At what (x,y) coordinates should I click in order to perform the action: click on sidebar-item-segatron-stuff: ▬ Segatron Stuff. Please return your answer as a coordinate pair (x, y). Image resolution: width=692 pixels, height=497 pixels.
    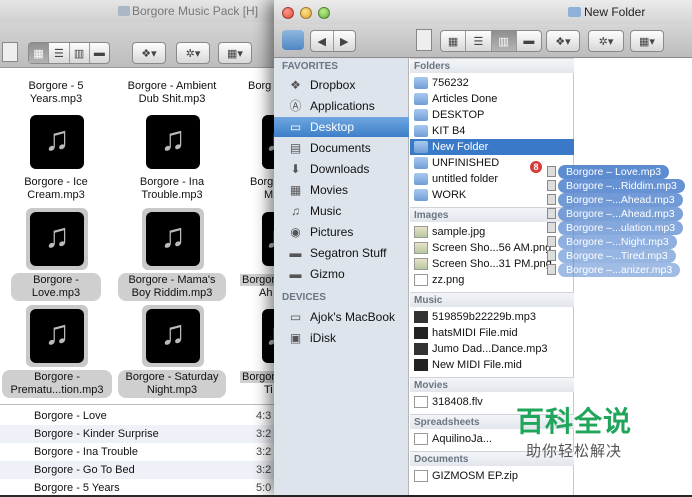
    Looking at the image, I should click on (341, 253).